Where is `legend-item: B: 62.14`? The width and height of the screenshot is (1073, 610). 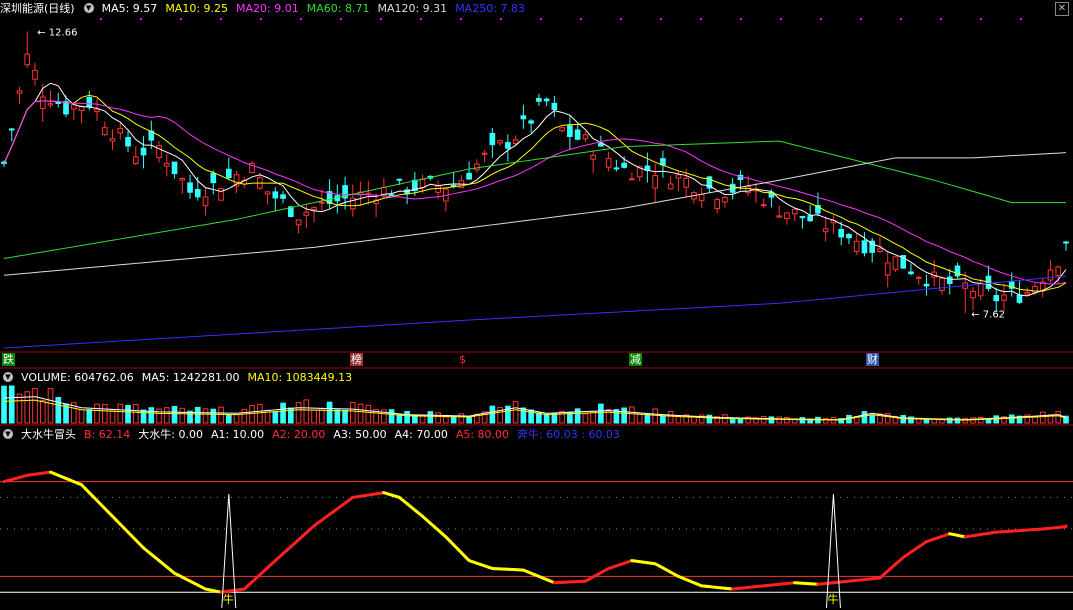
legend-item: B: 62.14 is located at coordinates (107, 434).